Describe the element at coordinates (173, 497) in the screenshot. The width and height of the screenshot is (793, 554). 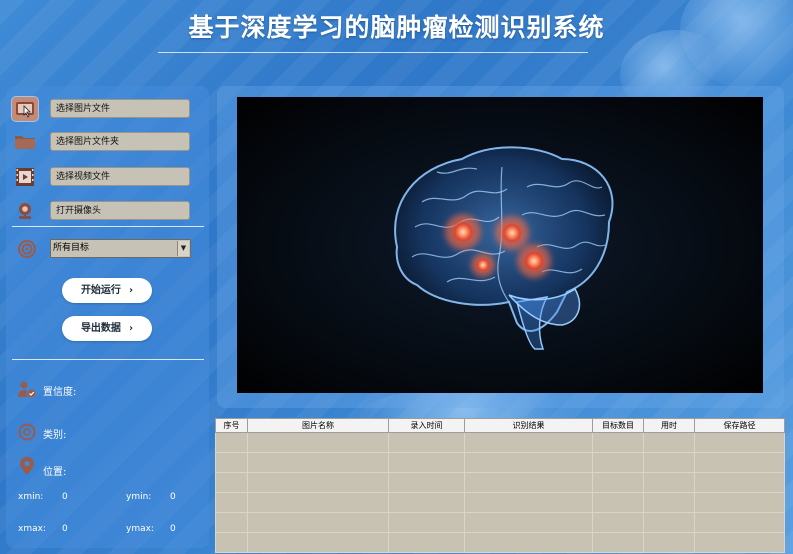
I see `ymin-value: 0` at that location.